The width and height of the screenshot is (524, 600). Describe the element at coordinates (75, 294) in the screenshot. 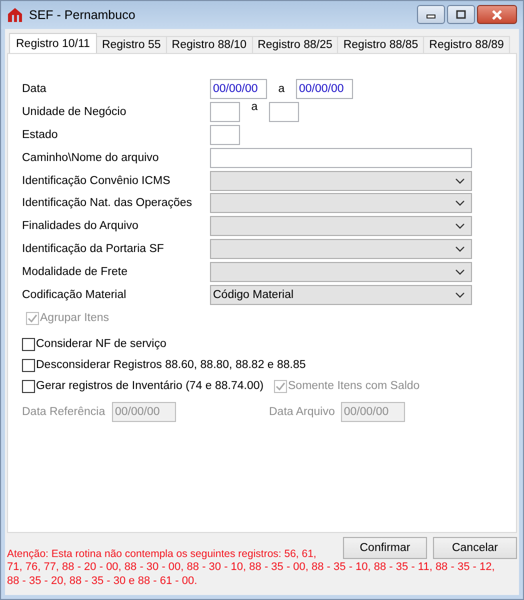

I see `field-label: Codificação Material` at that location.